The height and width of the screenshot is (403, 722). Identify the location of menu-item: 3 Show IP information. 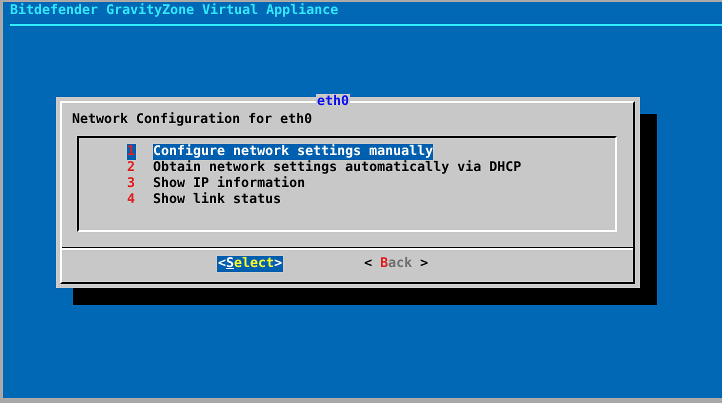
(347, 184).